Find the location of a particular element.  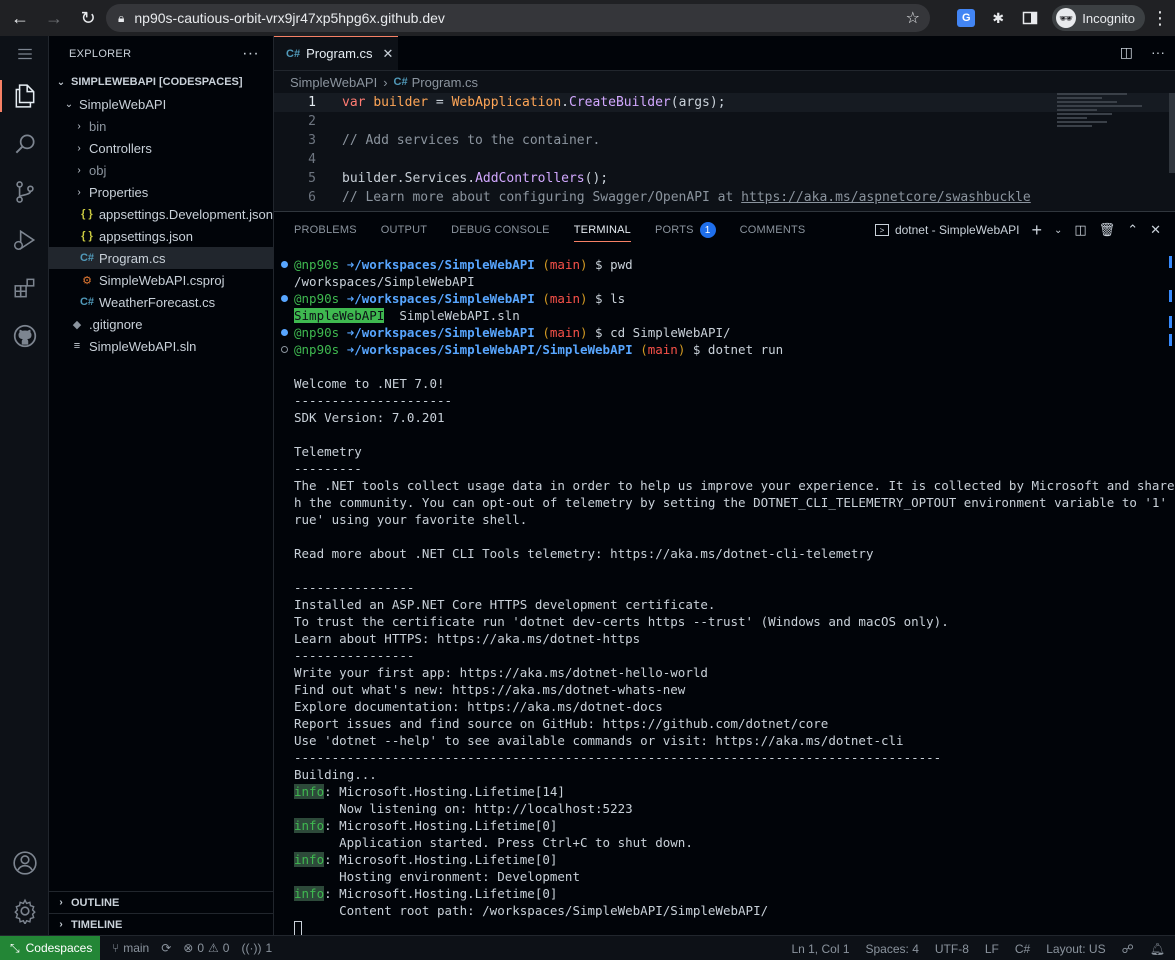

search-icon is located at coordinates (24, 144).